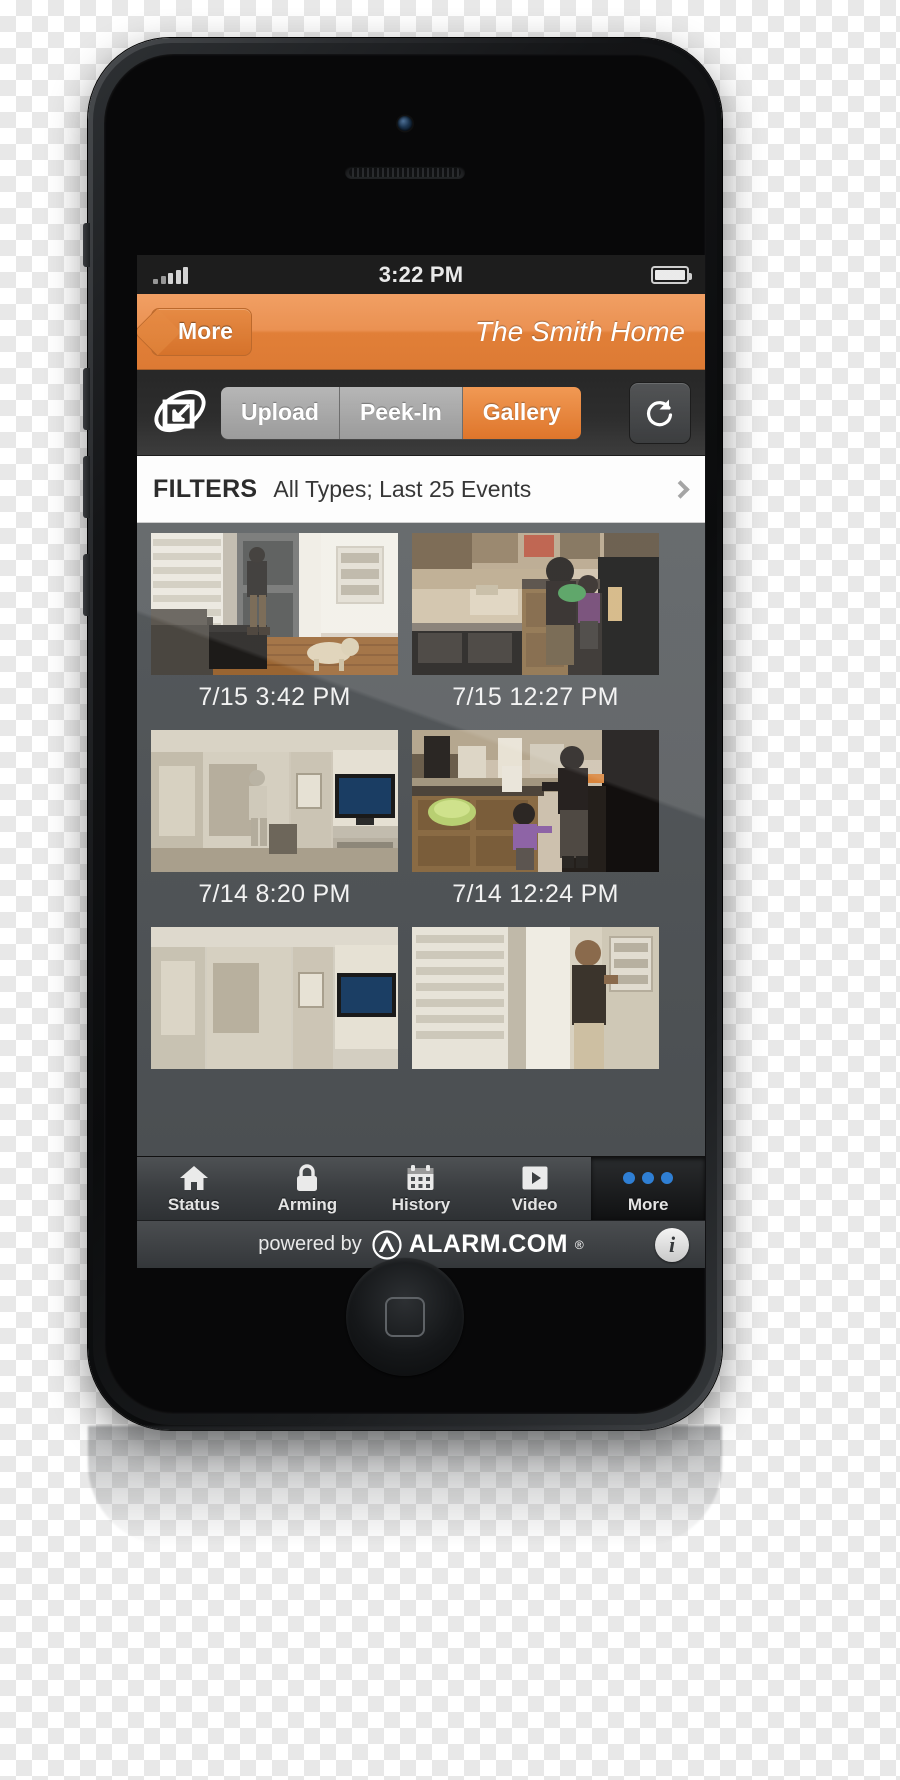  Describe the element at coordinates (274, 894) in the screenshot. I see `gallery-timestamp: 7/14 8:20 PM` at that location.